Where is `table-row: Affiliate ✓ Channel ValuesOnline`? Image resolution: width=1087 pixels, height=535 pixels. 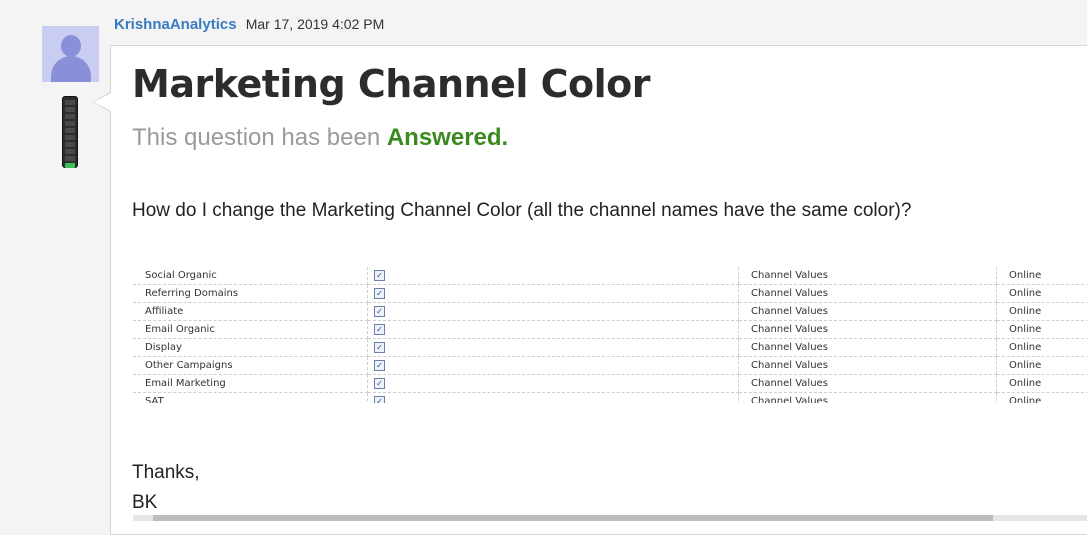 table-row: Affiliate ✓ Channel ValuesOnline is located at coordinates (610, 312).